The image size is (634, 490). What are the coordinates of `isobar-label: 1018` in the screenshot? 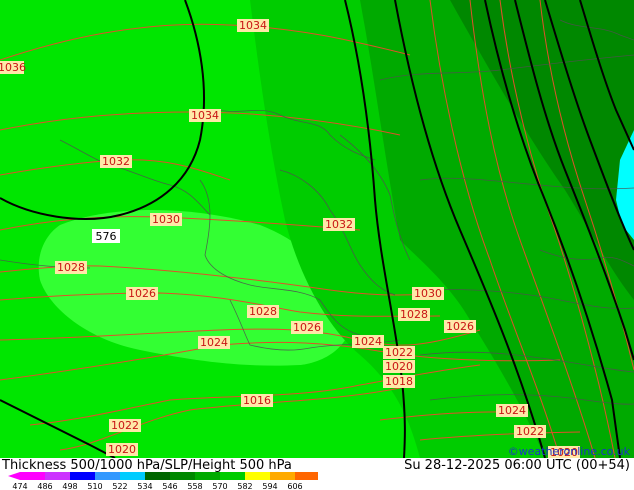 It's located at (399, 381).